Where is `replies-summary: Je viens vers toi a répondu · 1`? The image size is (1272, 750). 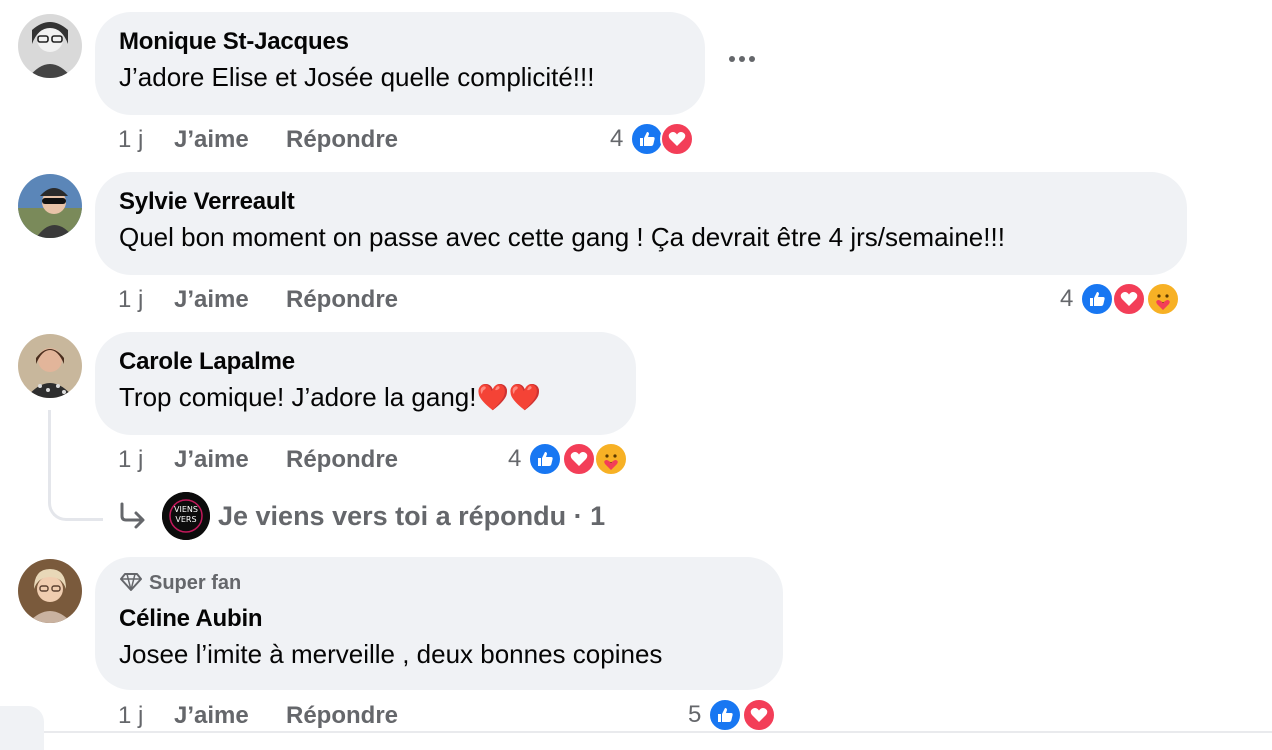 replies-summary: Je viens vers toi a répondu · 1 is located at coordinates (411, 516).